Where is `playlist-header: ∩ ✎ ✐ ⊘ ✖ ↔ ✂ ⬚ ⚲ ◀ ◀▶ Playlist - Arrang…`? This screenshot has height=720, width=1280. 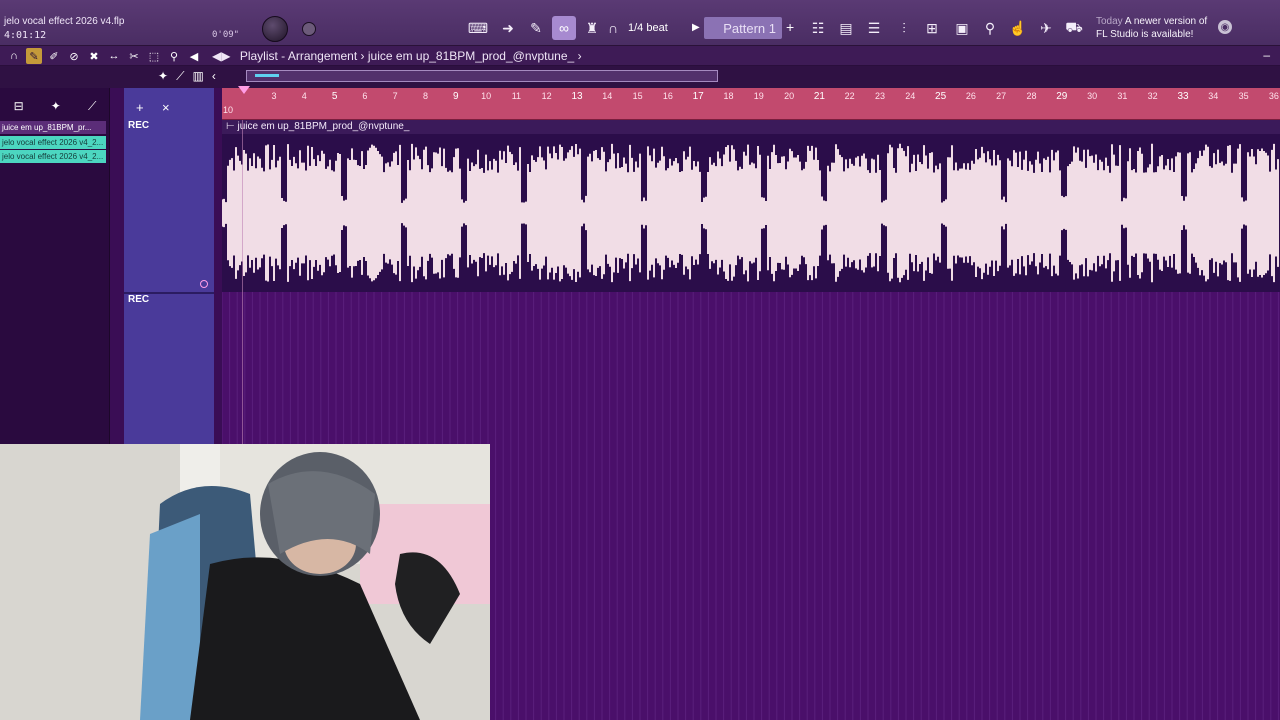 playlist-header: ∩ ✎ ✐ ⊘ ✖ ↔ ✂ ⬚ ⚲ ◀ ◀▶ Playlist - Arrang… is located at coordinates (640, 56).